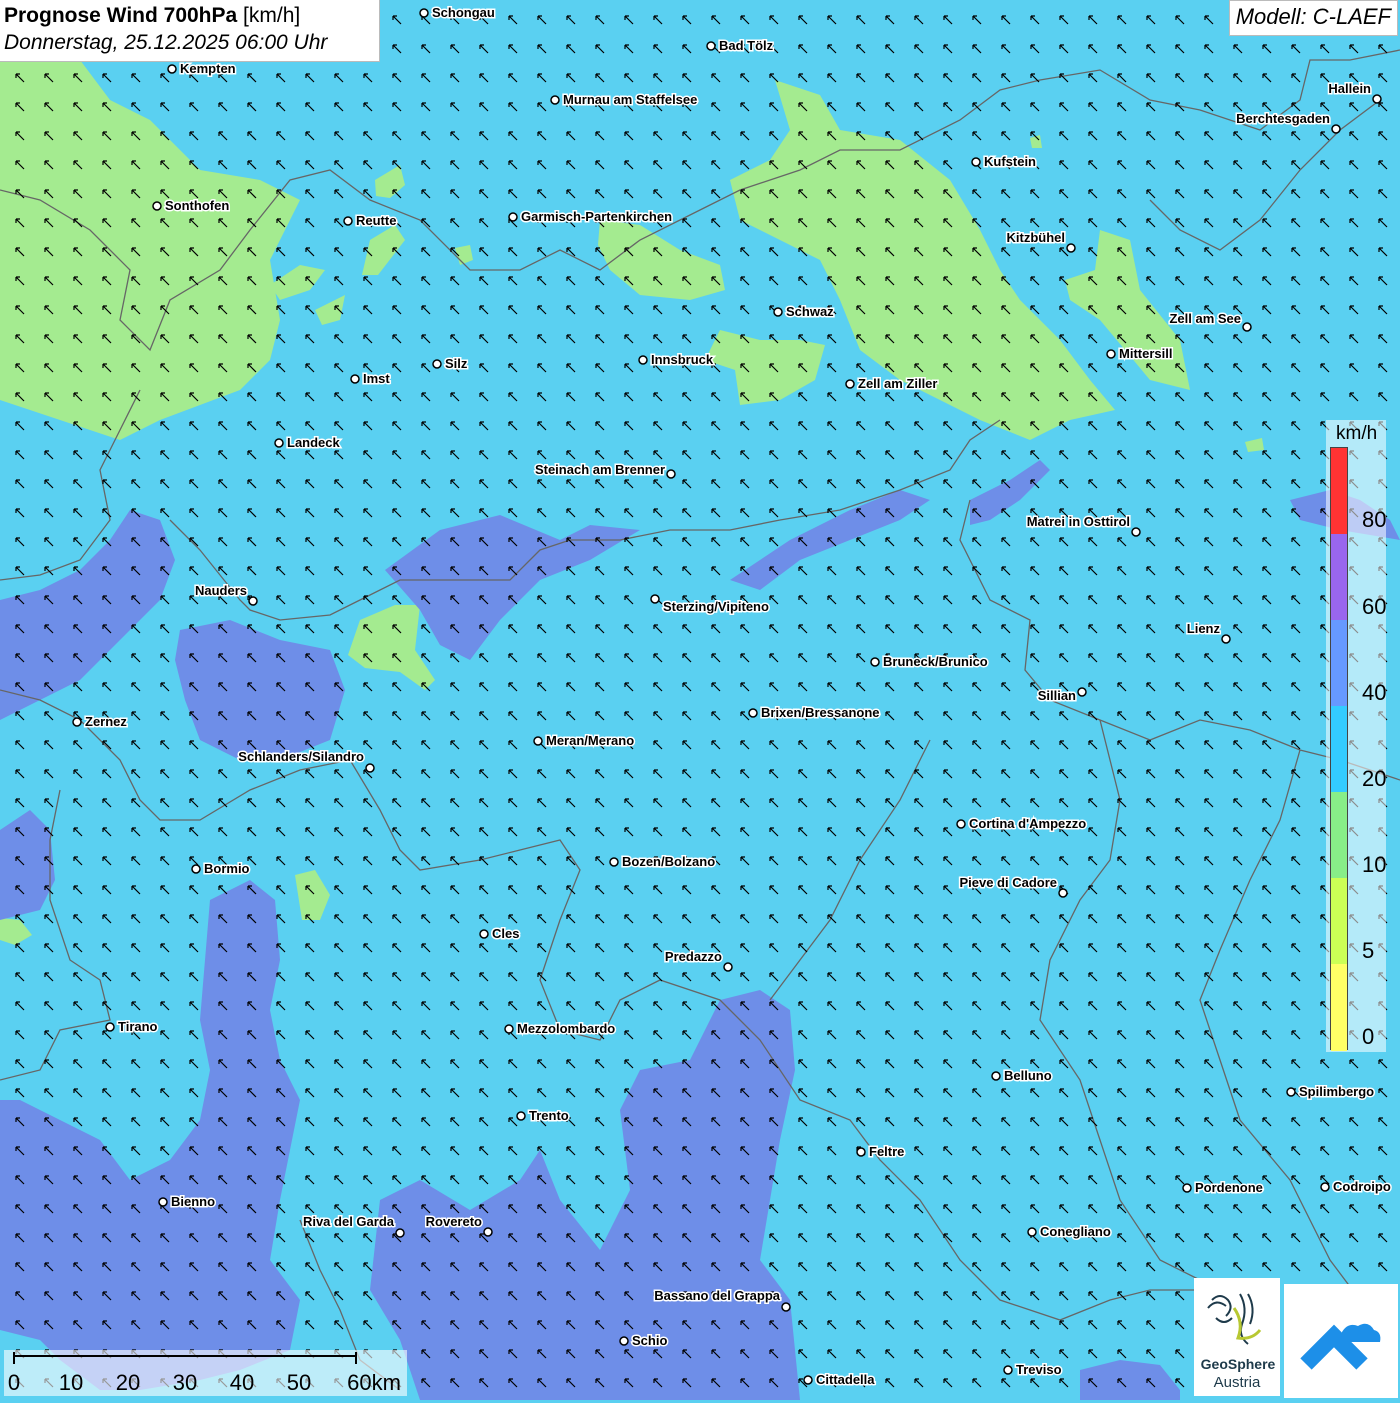 Image resolution: width=1400 pixels, height=1403 pixels. What do you see at coordinates (1010, 161) in the screenshot?
I see `city-label: Kufstein` at bounding box center [1010, 161].